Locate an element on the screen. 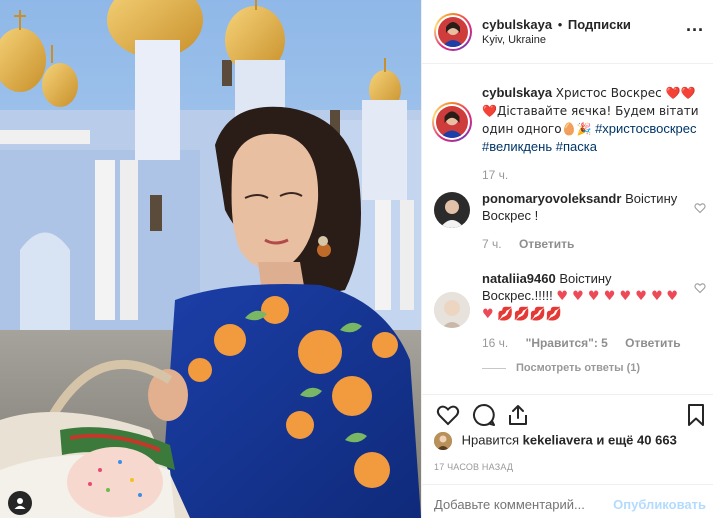 The height and width of the screenshot is (518, 713). post-header: cybulskaya • Подписки Kyiv, Ukraine ··· is located at coordinates (567, 32).